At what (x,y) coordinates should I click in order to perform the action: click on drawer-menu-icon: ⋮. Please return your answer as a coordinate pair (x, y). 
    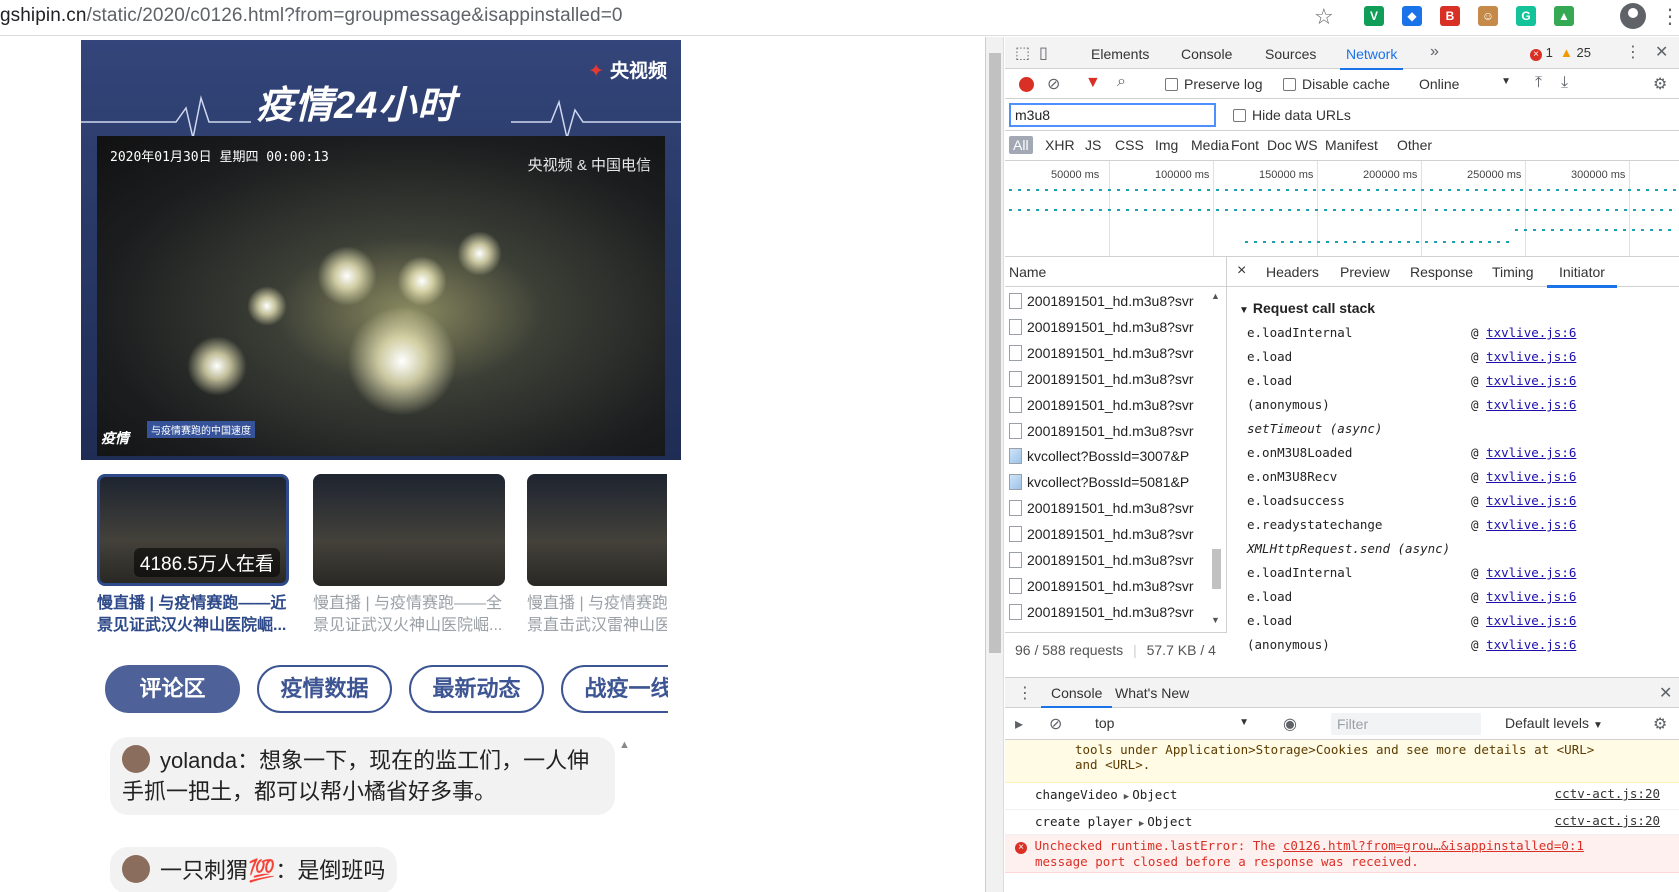
    Looking at the image, I should click on (1025, 693).